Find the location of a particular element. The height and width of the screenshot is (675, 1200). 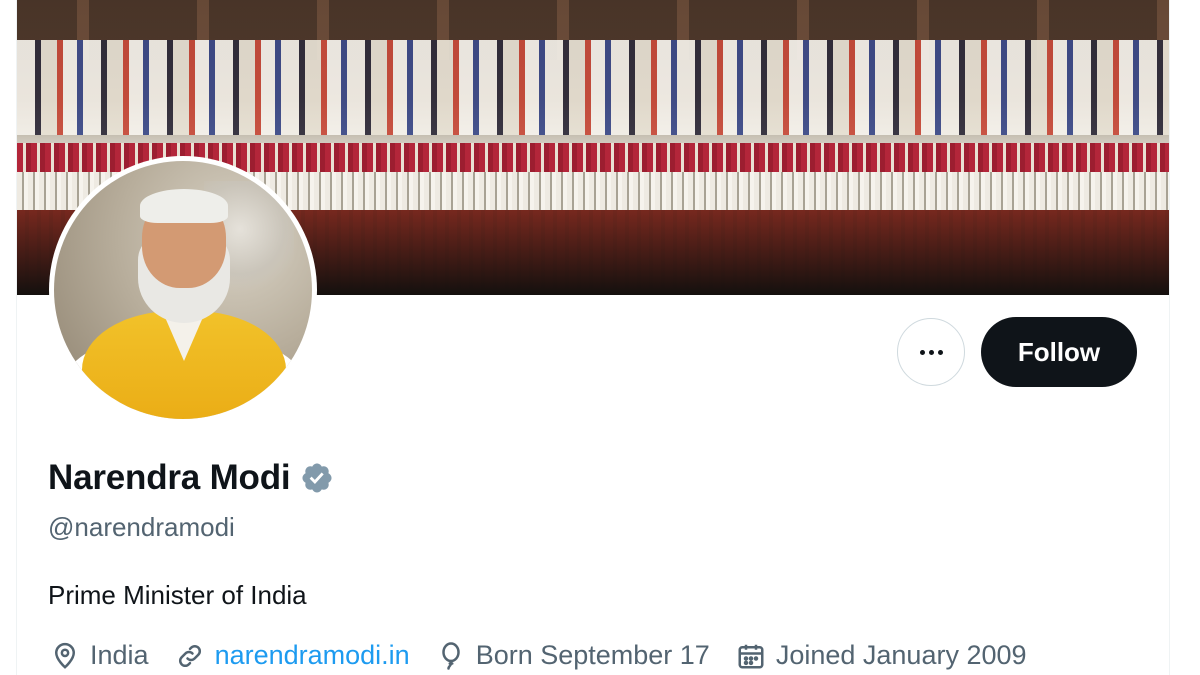

avatar-image is located at coordinates (183, 290).